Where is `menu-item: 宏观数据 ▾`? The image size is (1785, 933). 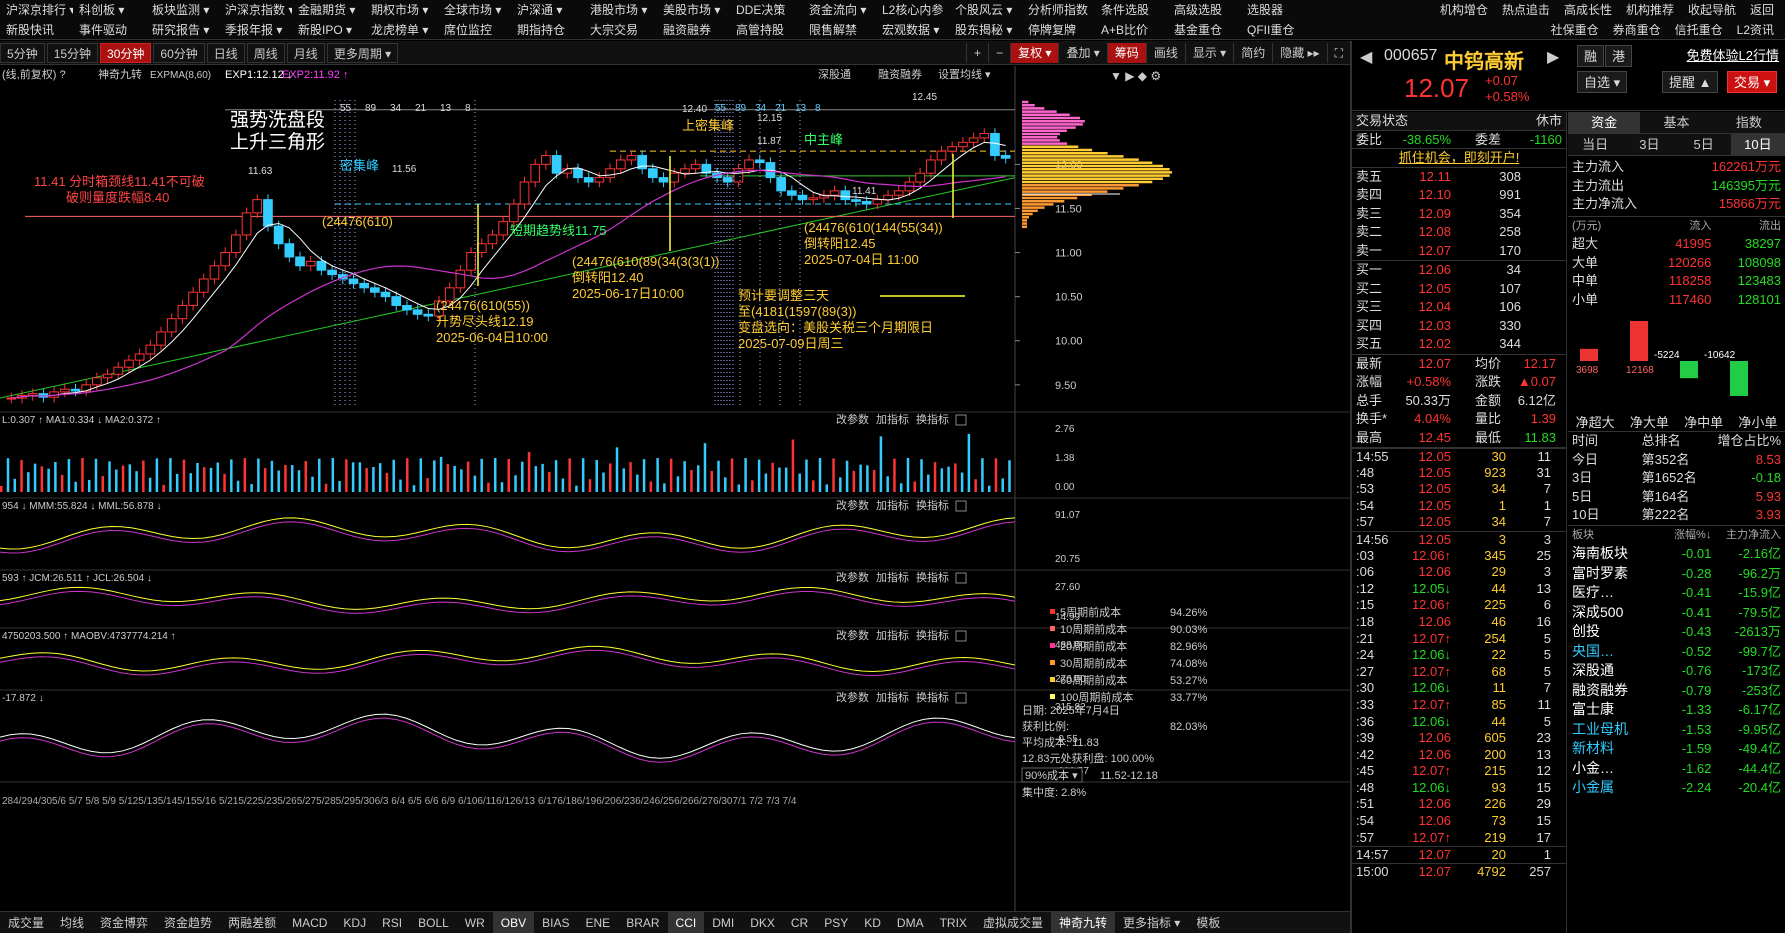
menu-item: 宏观数据 ▾ is located at coordinates (912, 30).